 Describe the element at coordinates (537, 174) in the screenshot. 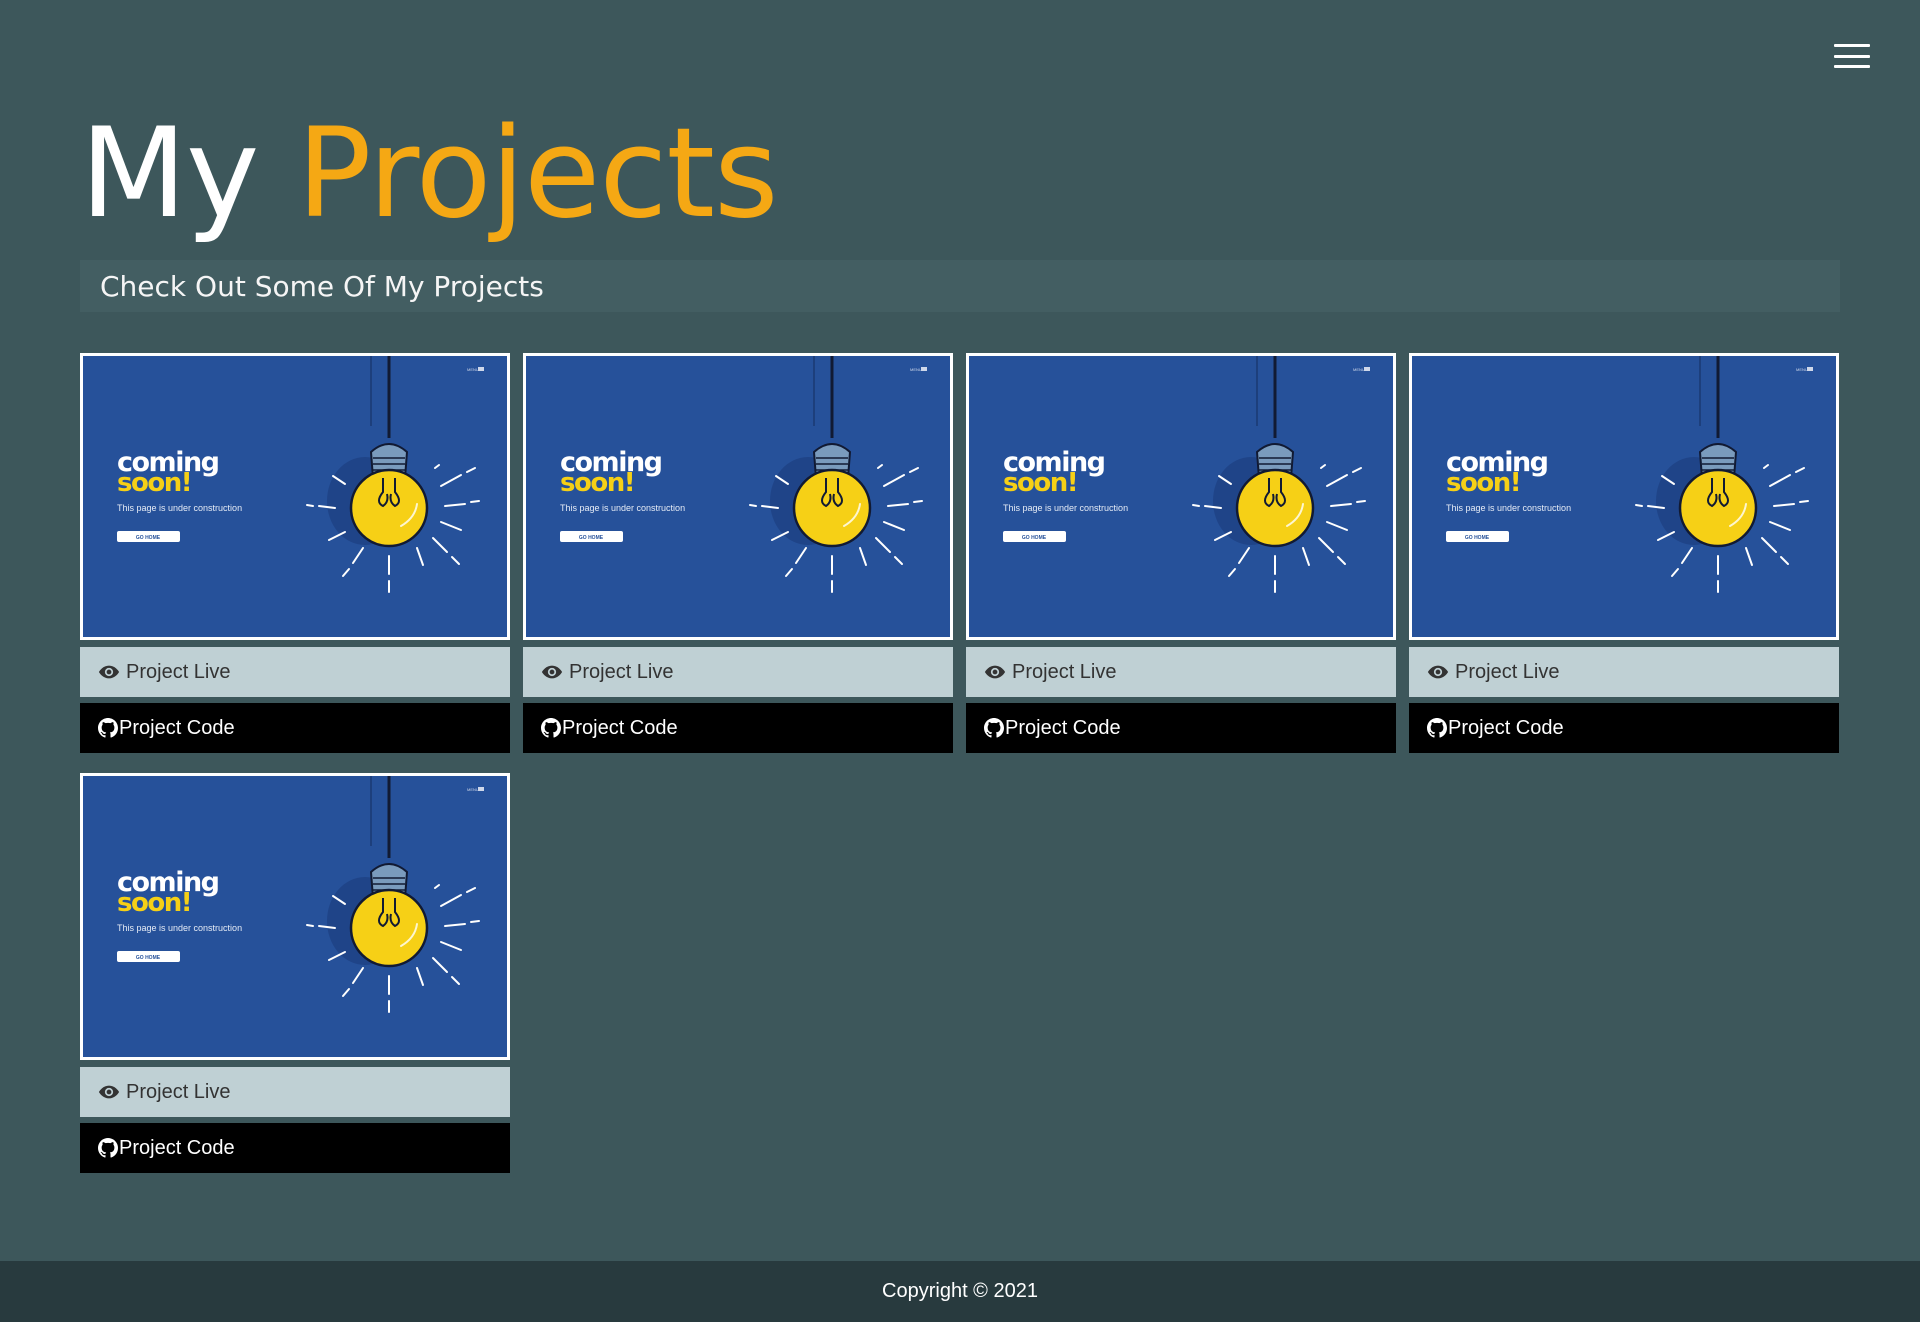

I see `page-title-accent: Projects` at that location.